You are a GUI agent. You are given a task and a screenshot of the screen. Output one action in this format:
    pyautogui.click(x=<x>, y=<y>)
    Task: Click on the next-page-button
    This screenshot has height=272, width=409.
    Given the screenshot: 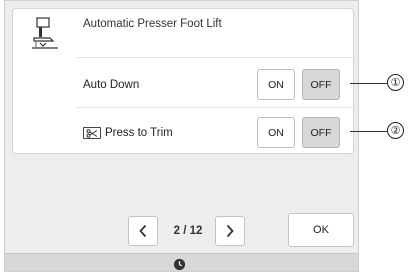 What is the action you would take?
    pyautogui.click(x=230, y=231)
    